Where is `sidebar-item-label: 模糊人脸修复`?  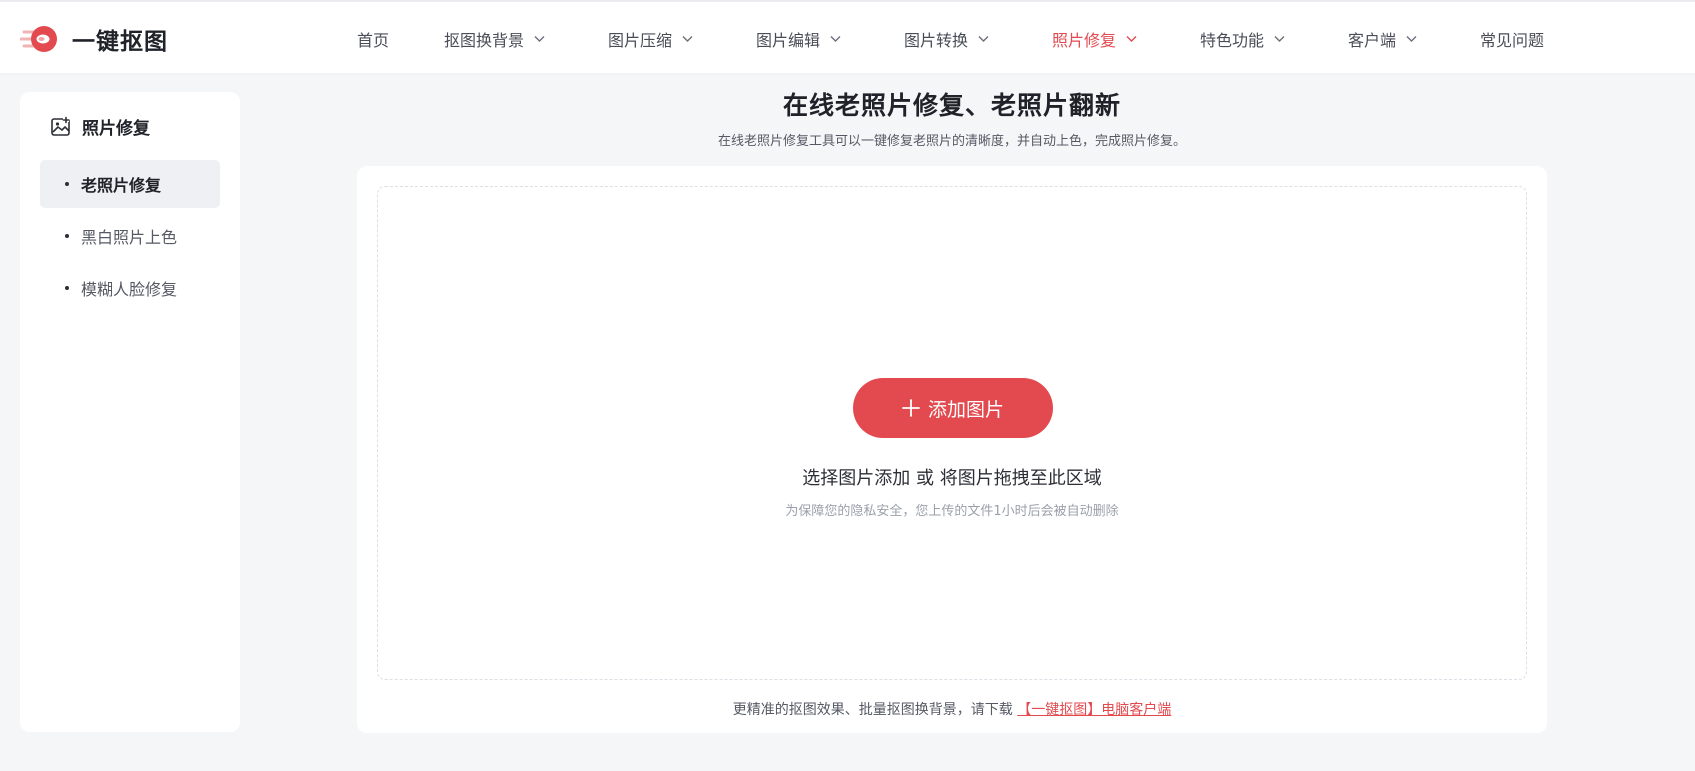
sidebar-item-label: 模糊人脸修复 is located at coordinates (129, 289).